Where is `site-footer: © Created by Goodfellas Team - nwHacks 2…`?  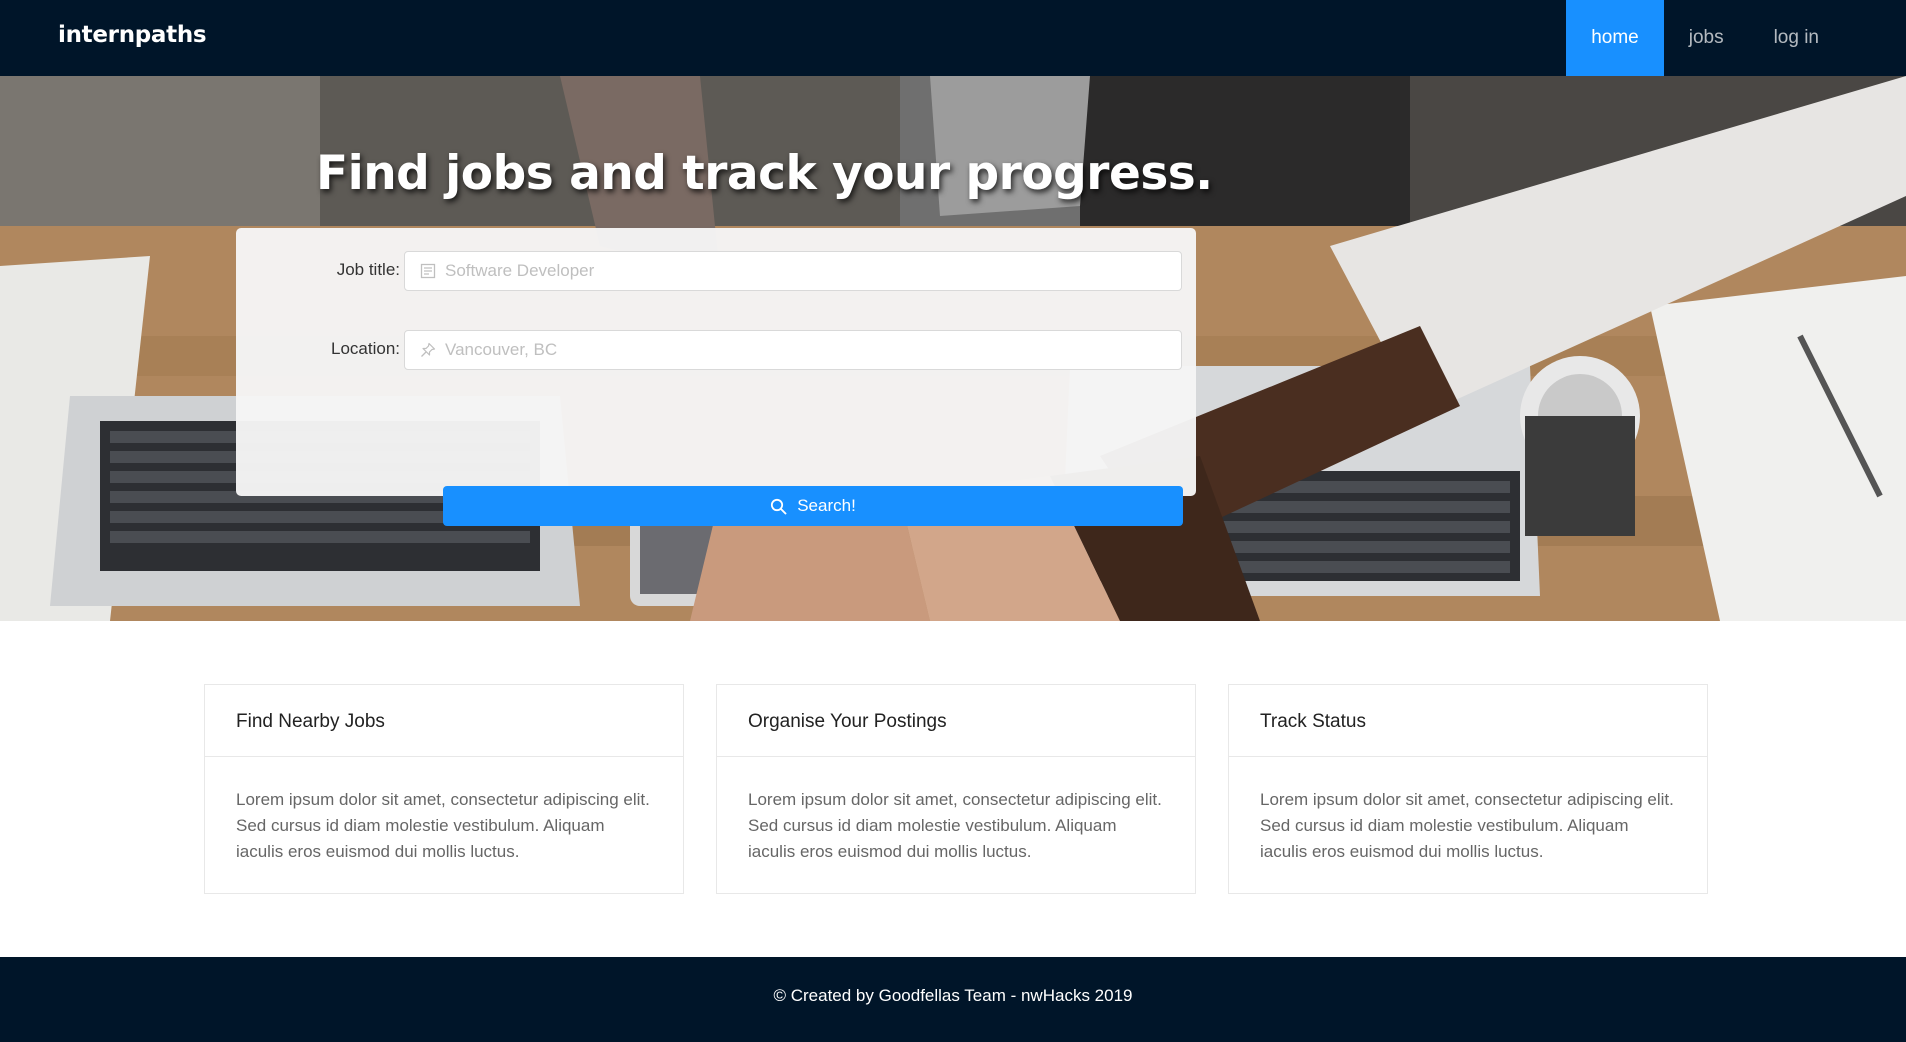
site-footer: © Created by Goodfellas Team - nwHacks 2… is located at coordinates (953, 999).